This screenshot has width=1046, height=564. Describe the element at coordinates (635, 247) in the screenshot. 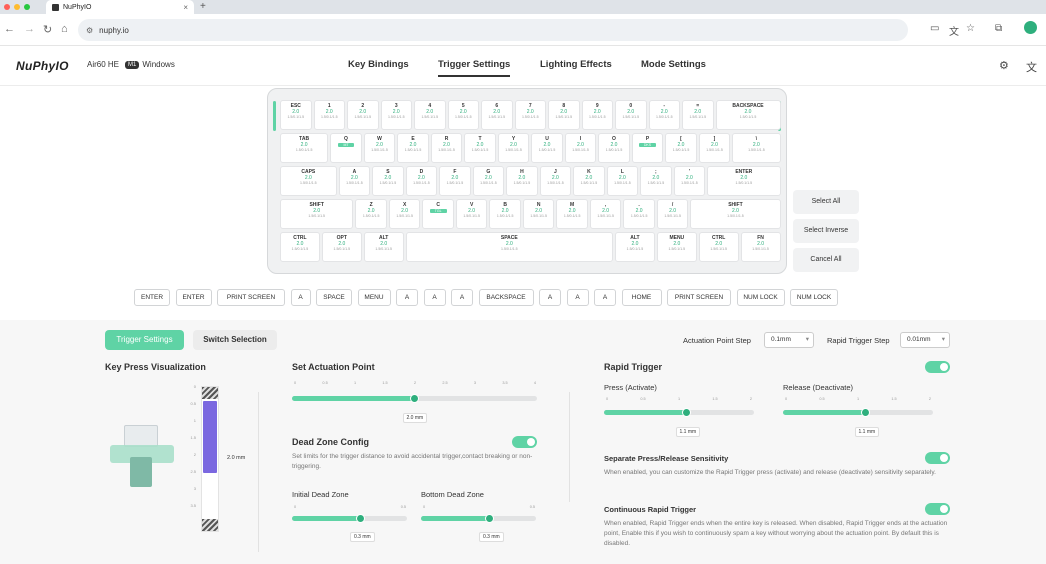

I see `key-alt: ALT 2.0 1.5/0.1/1.5` at that location.